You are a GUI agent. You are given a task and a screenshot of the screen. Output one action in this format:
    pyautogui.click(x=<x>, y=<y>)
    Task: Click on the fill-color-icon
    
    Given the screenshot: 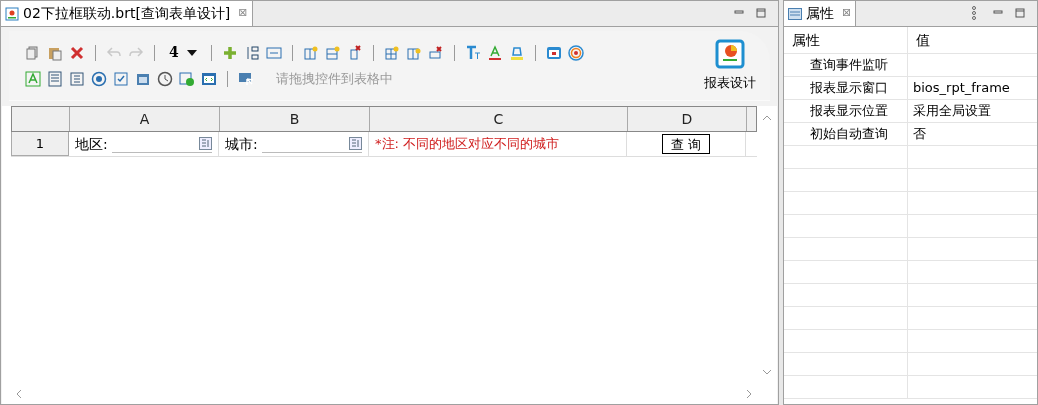 What is the action you would take?
    pyautogui.click(x=516, y=52)
    